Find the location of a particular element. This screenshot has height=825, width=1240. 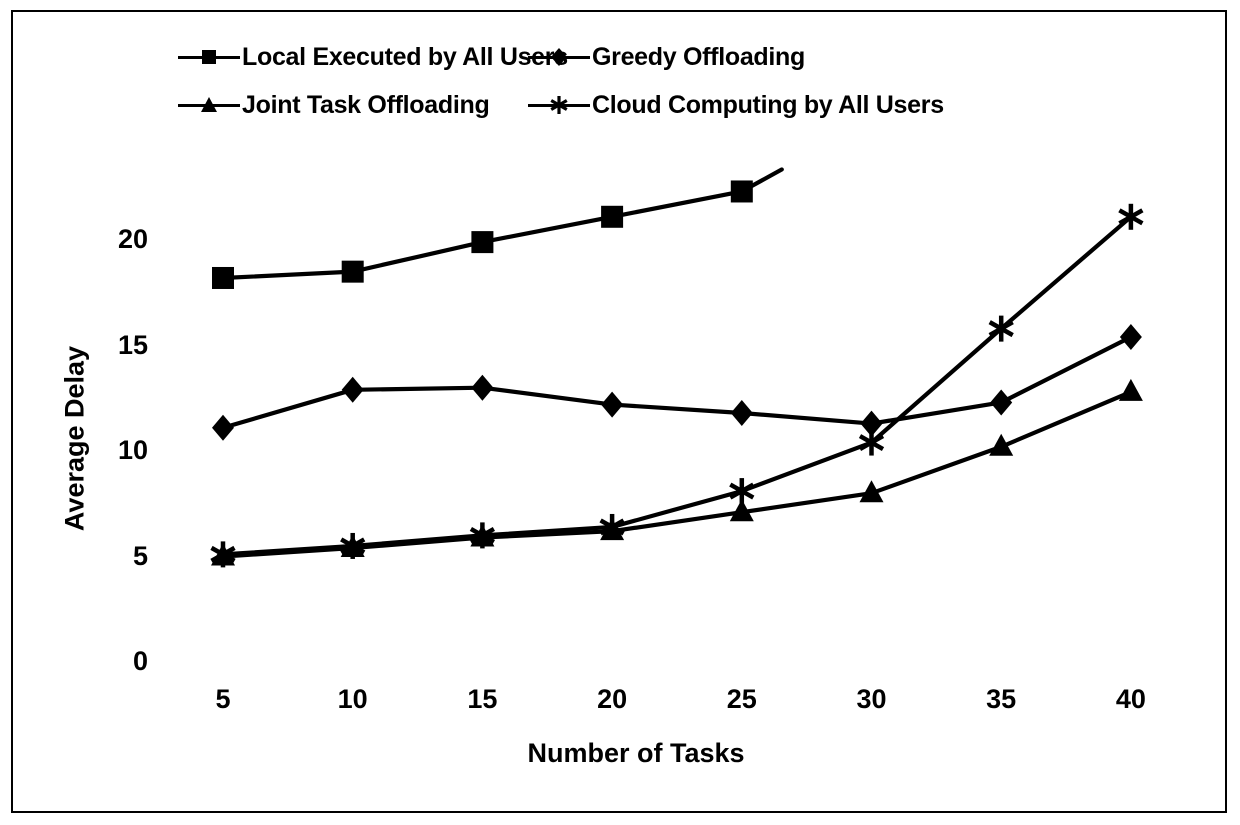

asterisk-marker is located at coordinates (742, 491).